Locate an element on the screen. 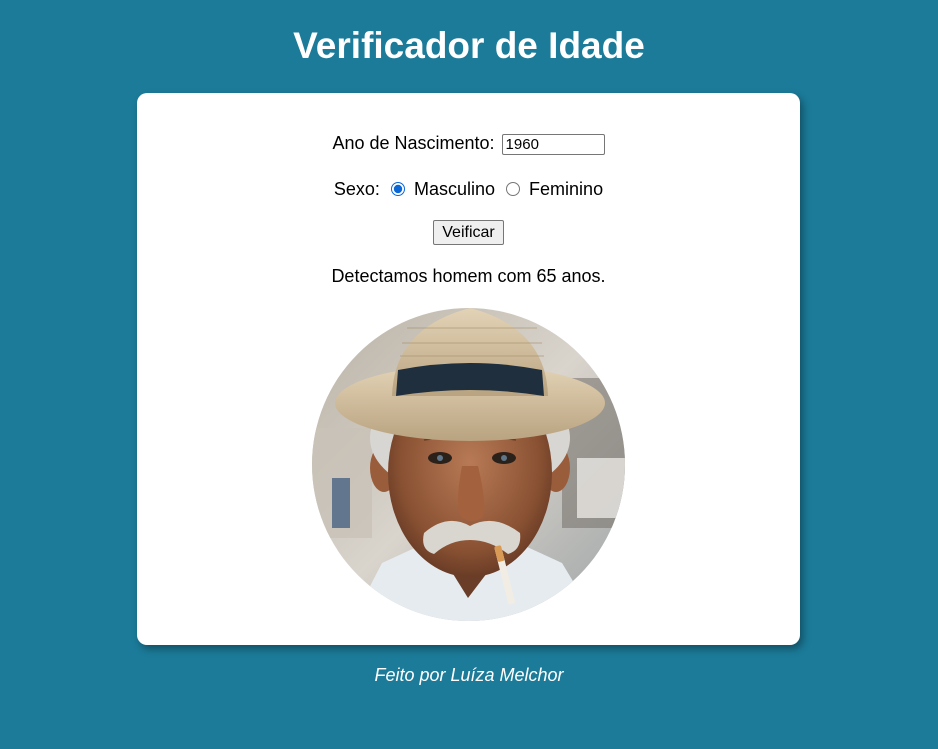 Image resolution: width=938 pixels, height=749 pixels. elderly-man-photo is located at coordinates (468, 464).